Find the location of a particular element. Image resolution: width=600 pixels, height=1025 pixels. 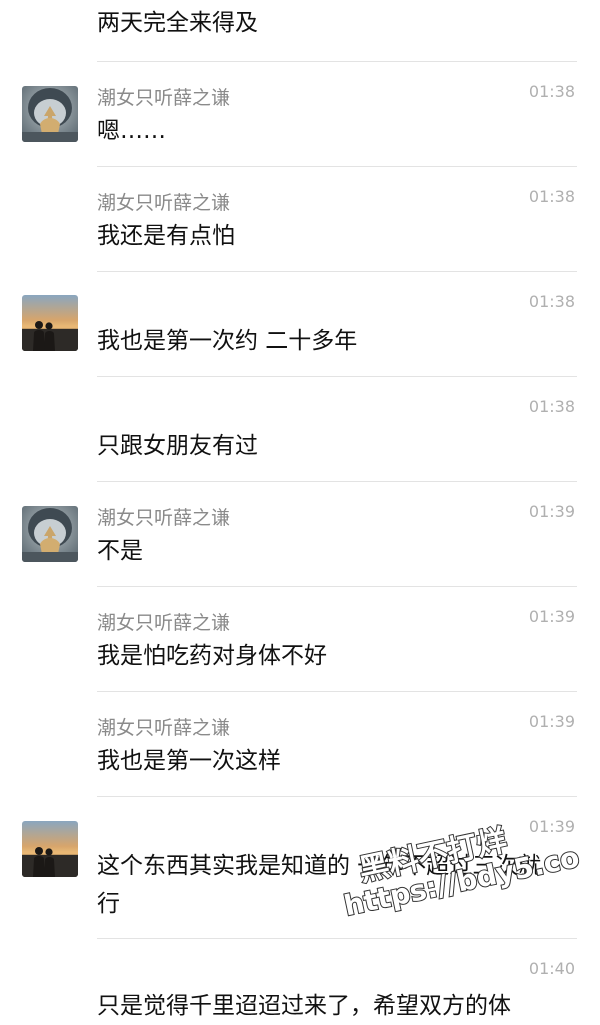

message-text: 我也是第一次约 二十多年 is located at coordinates (227, 341).